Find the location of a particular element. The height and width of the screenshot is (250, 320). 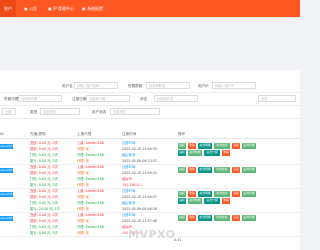

row3-select: 全部 is located at coordinates (9, 111).